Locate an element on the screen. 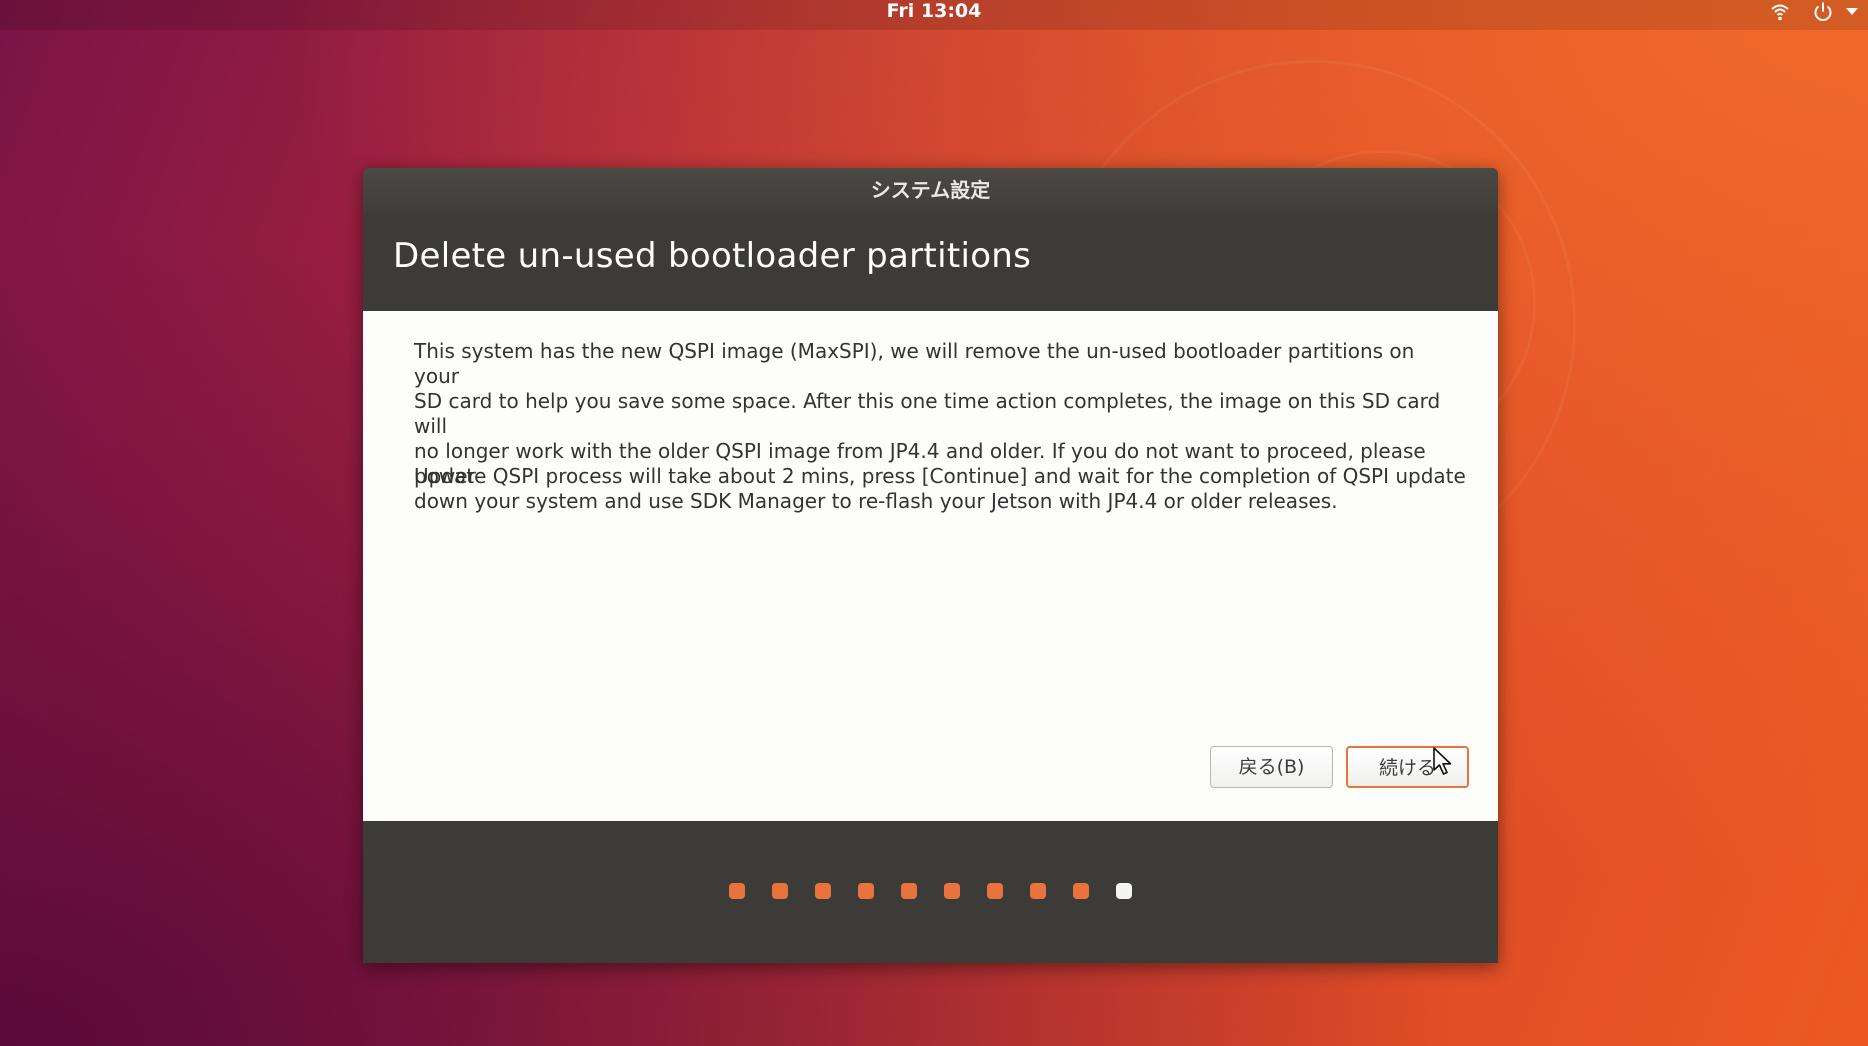 The width and height of the screenshot is (1868, 1046). power-icon is located at coordinates (1823, 12).